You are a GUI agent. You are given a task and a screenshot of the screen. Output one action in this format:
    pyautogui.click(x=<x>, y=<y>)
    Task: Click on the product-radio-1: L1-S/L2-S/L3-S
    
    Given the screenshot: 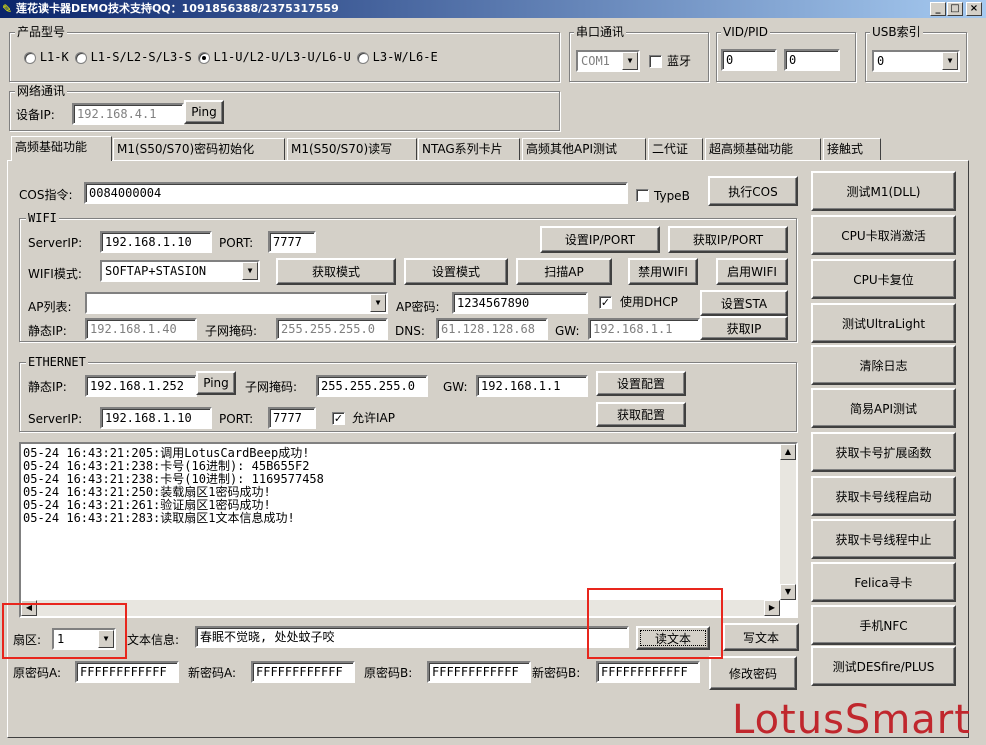 What is the action you would take?
    pyautogui.click(x=133, y=57)
    